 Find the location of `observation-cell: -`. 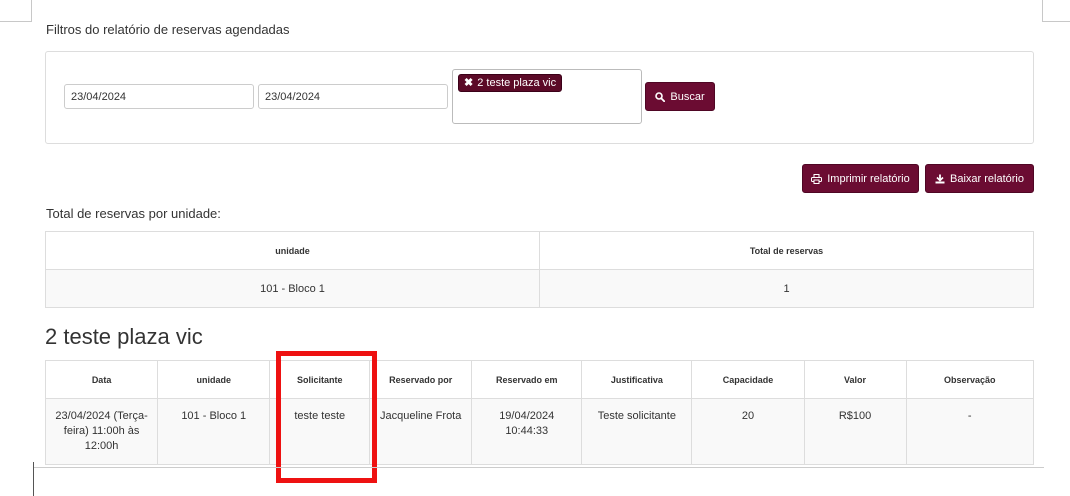

observation-cell: - is located at coordinates (969, 431).